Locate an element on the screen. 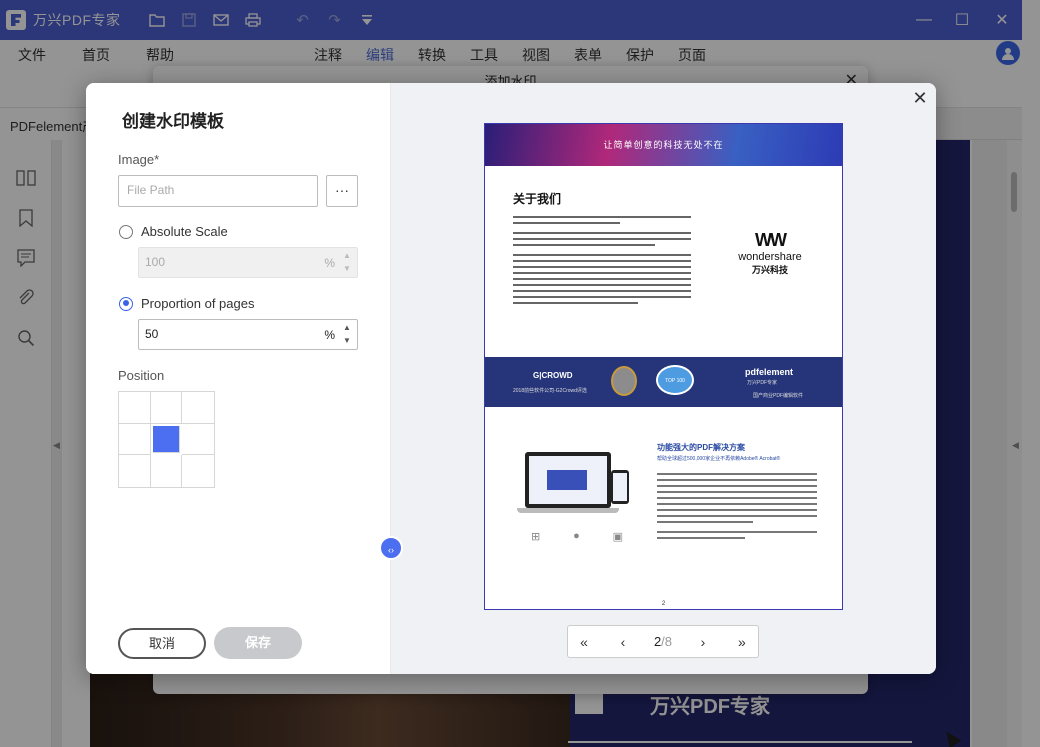 Image resolution: width=1040 pixels, height=747 pixels. proportion-radio is located at coordinates (126, 303).